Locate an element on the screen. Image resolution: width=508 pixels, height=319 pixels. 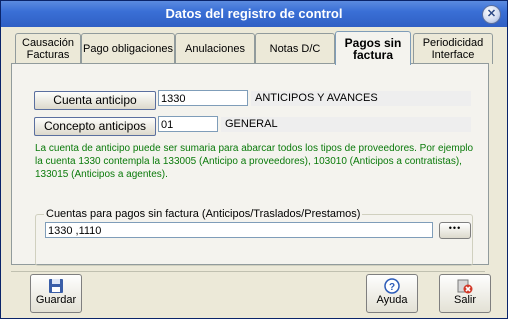
button-label: Cuenta anticipo is located at coordinates (95, 100).